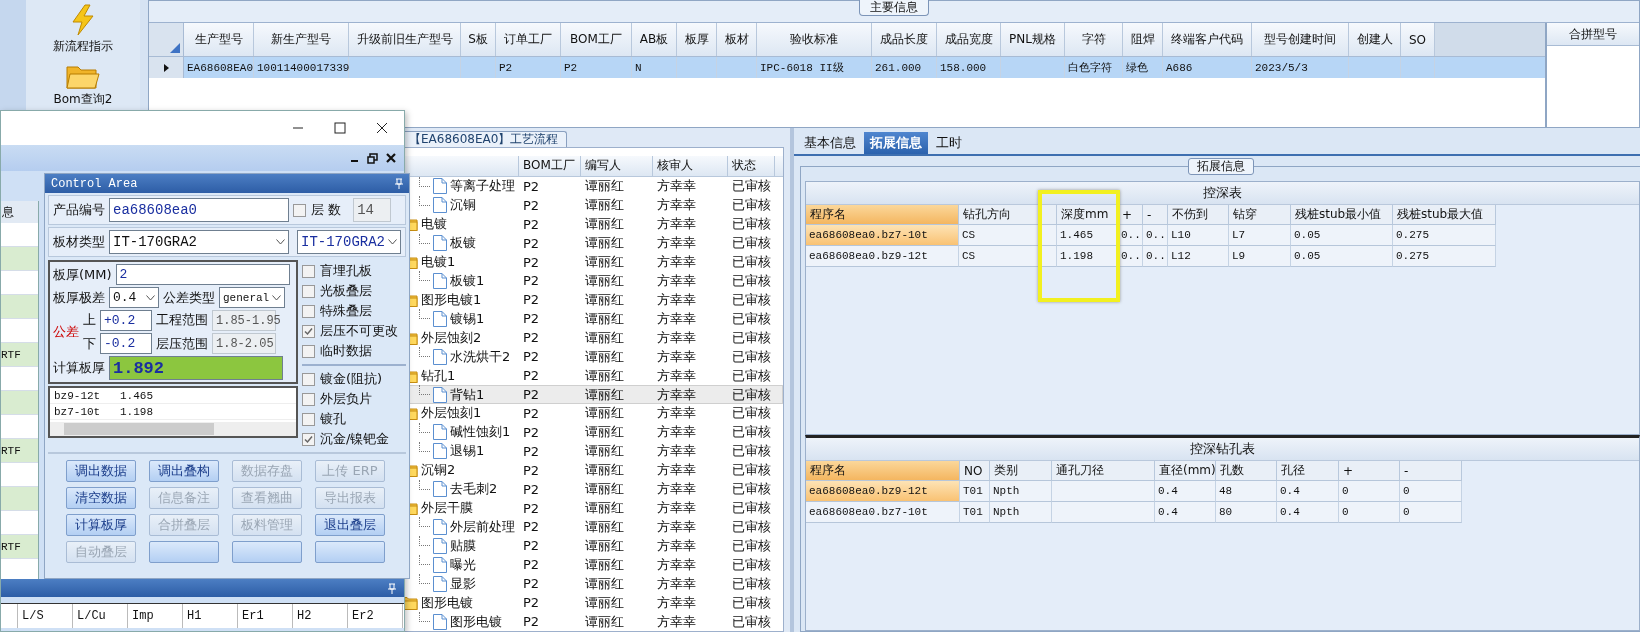  What do you see at coordinates (375, 616) in the screenshot?
I see `column-header: Er2` at bounding box center [375, 616].